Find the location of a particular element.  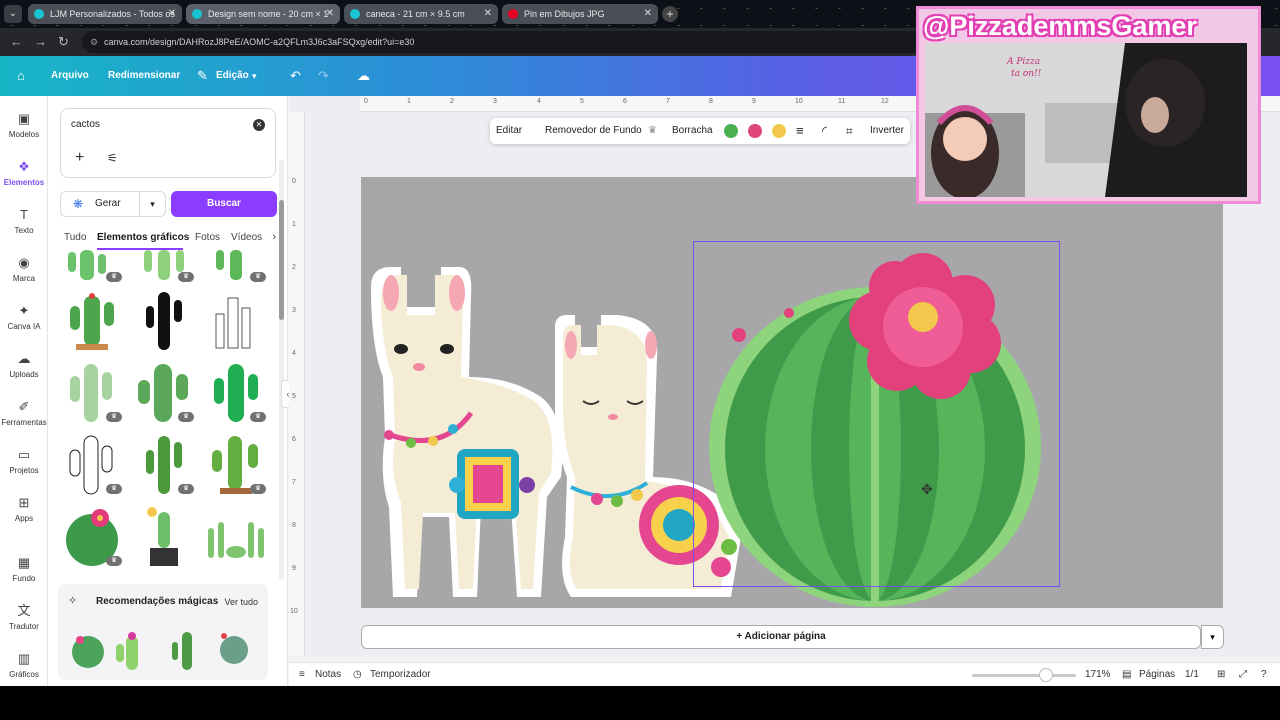

rail-item-modelos: ▣ Modelos is located at coordinates (24, 124).